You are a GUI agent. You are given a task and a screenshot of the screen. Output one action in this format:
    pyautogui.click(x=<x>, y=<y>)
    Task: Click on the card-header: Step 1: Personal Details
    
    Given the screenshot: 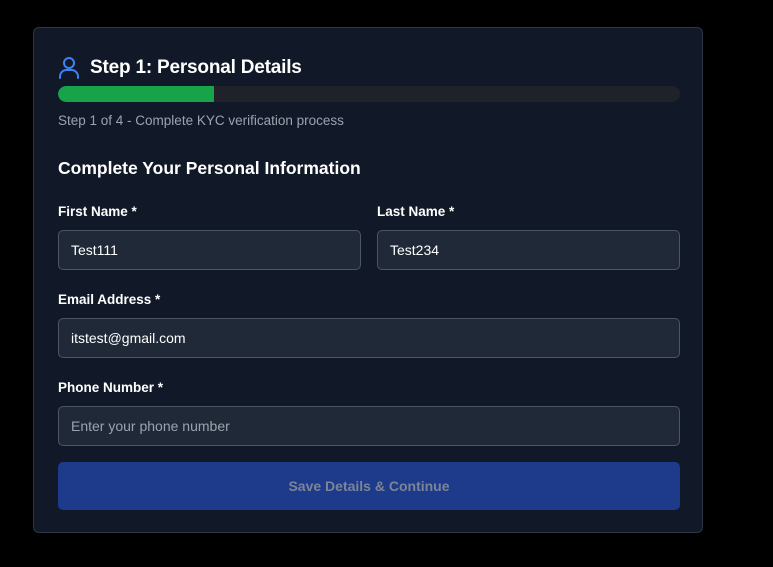 What is the action you would take?
    pyautogui.click(x=180, y=68)
    